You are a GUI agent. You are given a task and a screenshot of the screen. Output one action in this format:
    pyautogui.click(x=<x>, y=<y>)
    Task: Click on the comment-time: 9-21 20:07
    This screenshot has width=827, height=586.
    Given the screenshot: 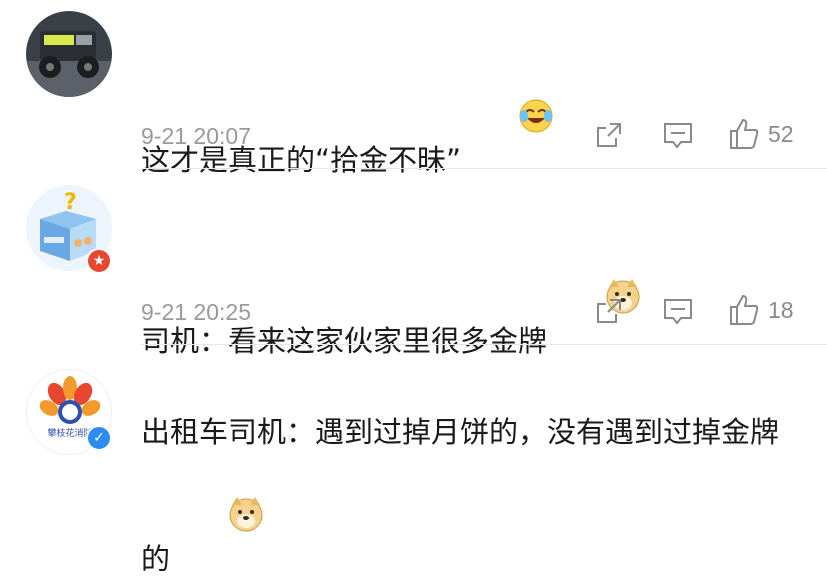 What is the action you would take?
    pyautogui.click(x=196, y=136)
    